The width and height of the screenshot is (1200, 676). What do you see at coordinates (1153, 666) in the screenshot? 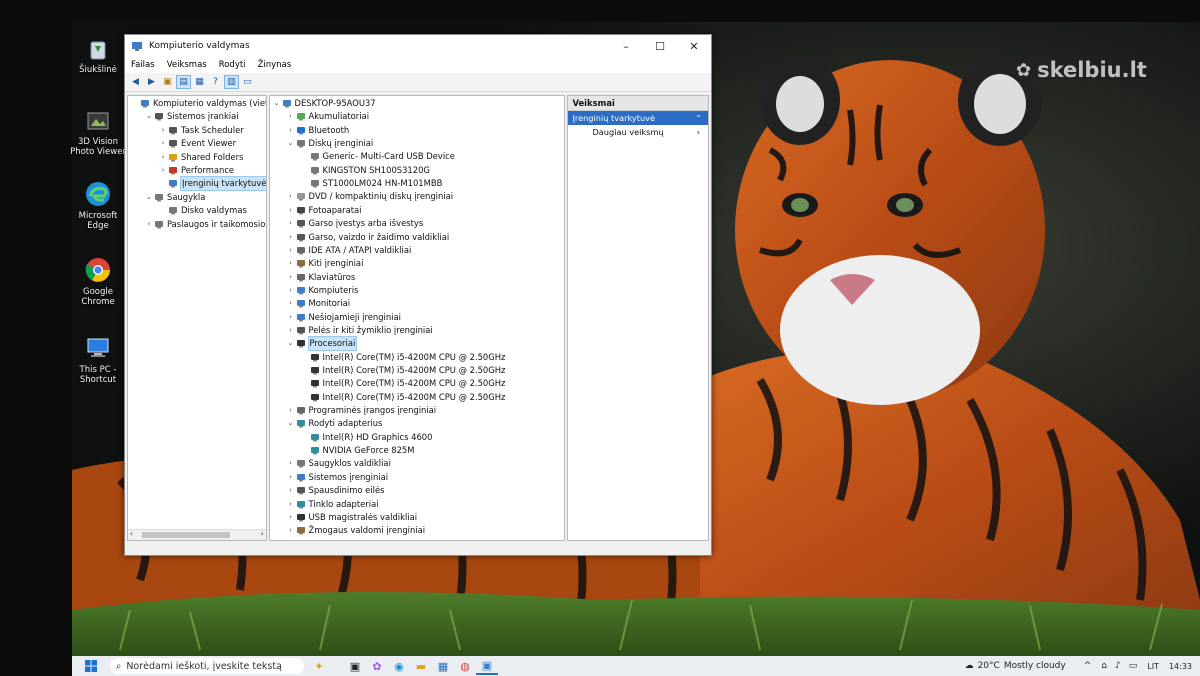
I see `language-indicator: LIT` at bounding box center [1153, 666].